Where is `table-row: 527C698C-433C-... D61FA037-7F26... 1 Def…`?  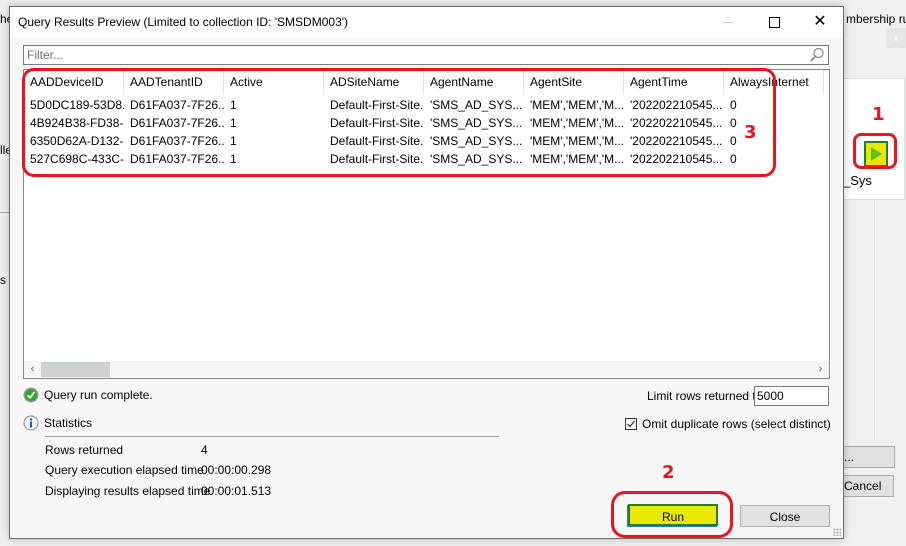
table-row: 527C698C-433C-... D61FA037-7F26... 1 Def… is located at coordinates (424, 159).